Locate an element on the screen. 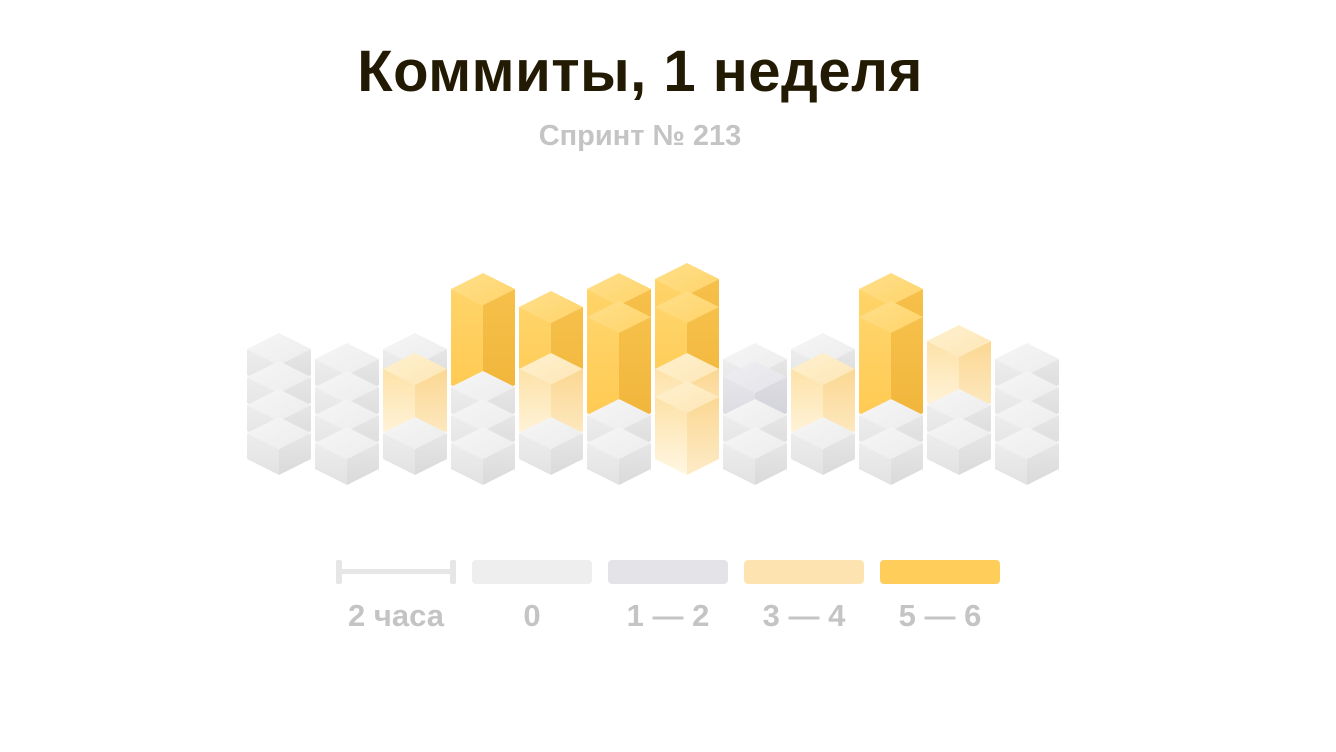  legend-label-1: 1 — 2 is located at coordinates (668, 615).